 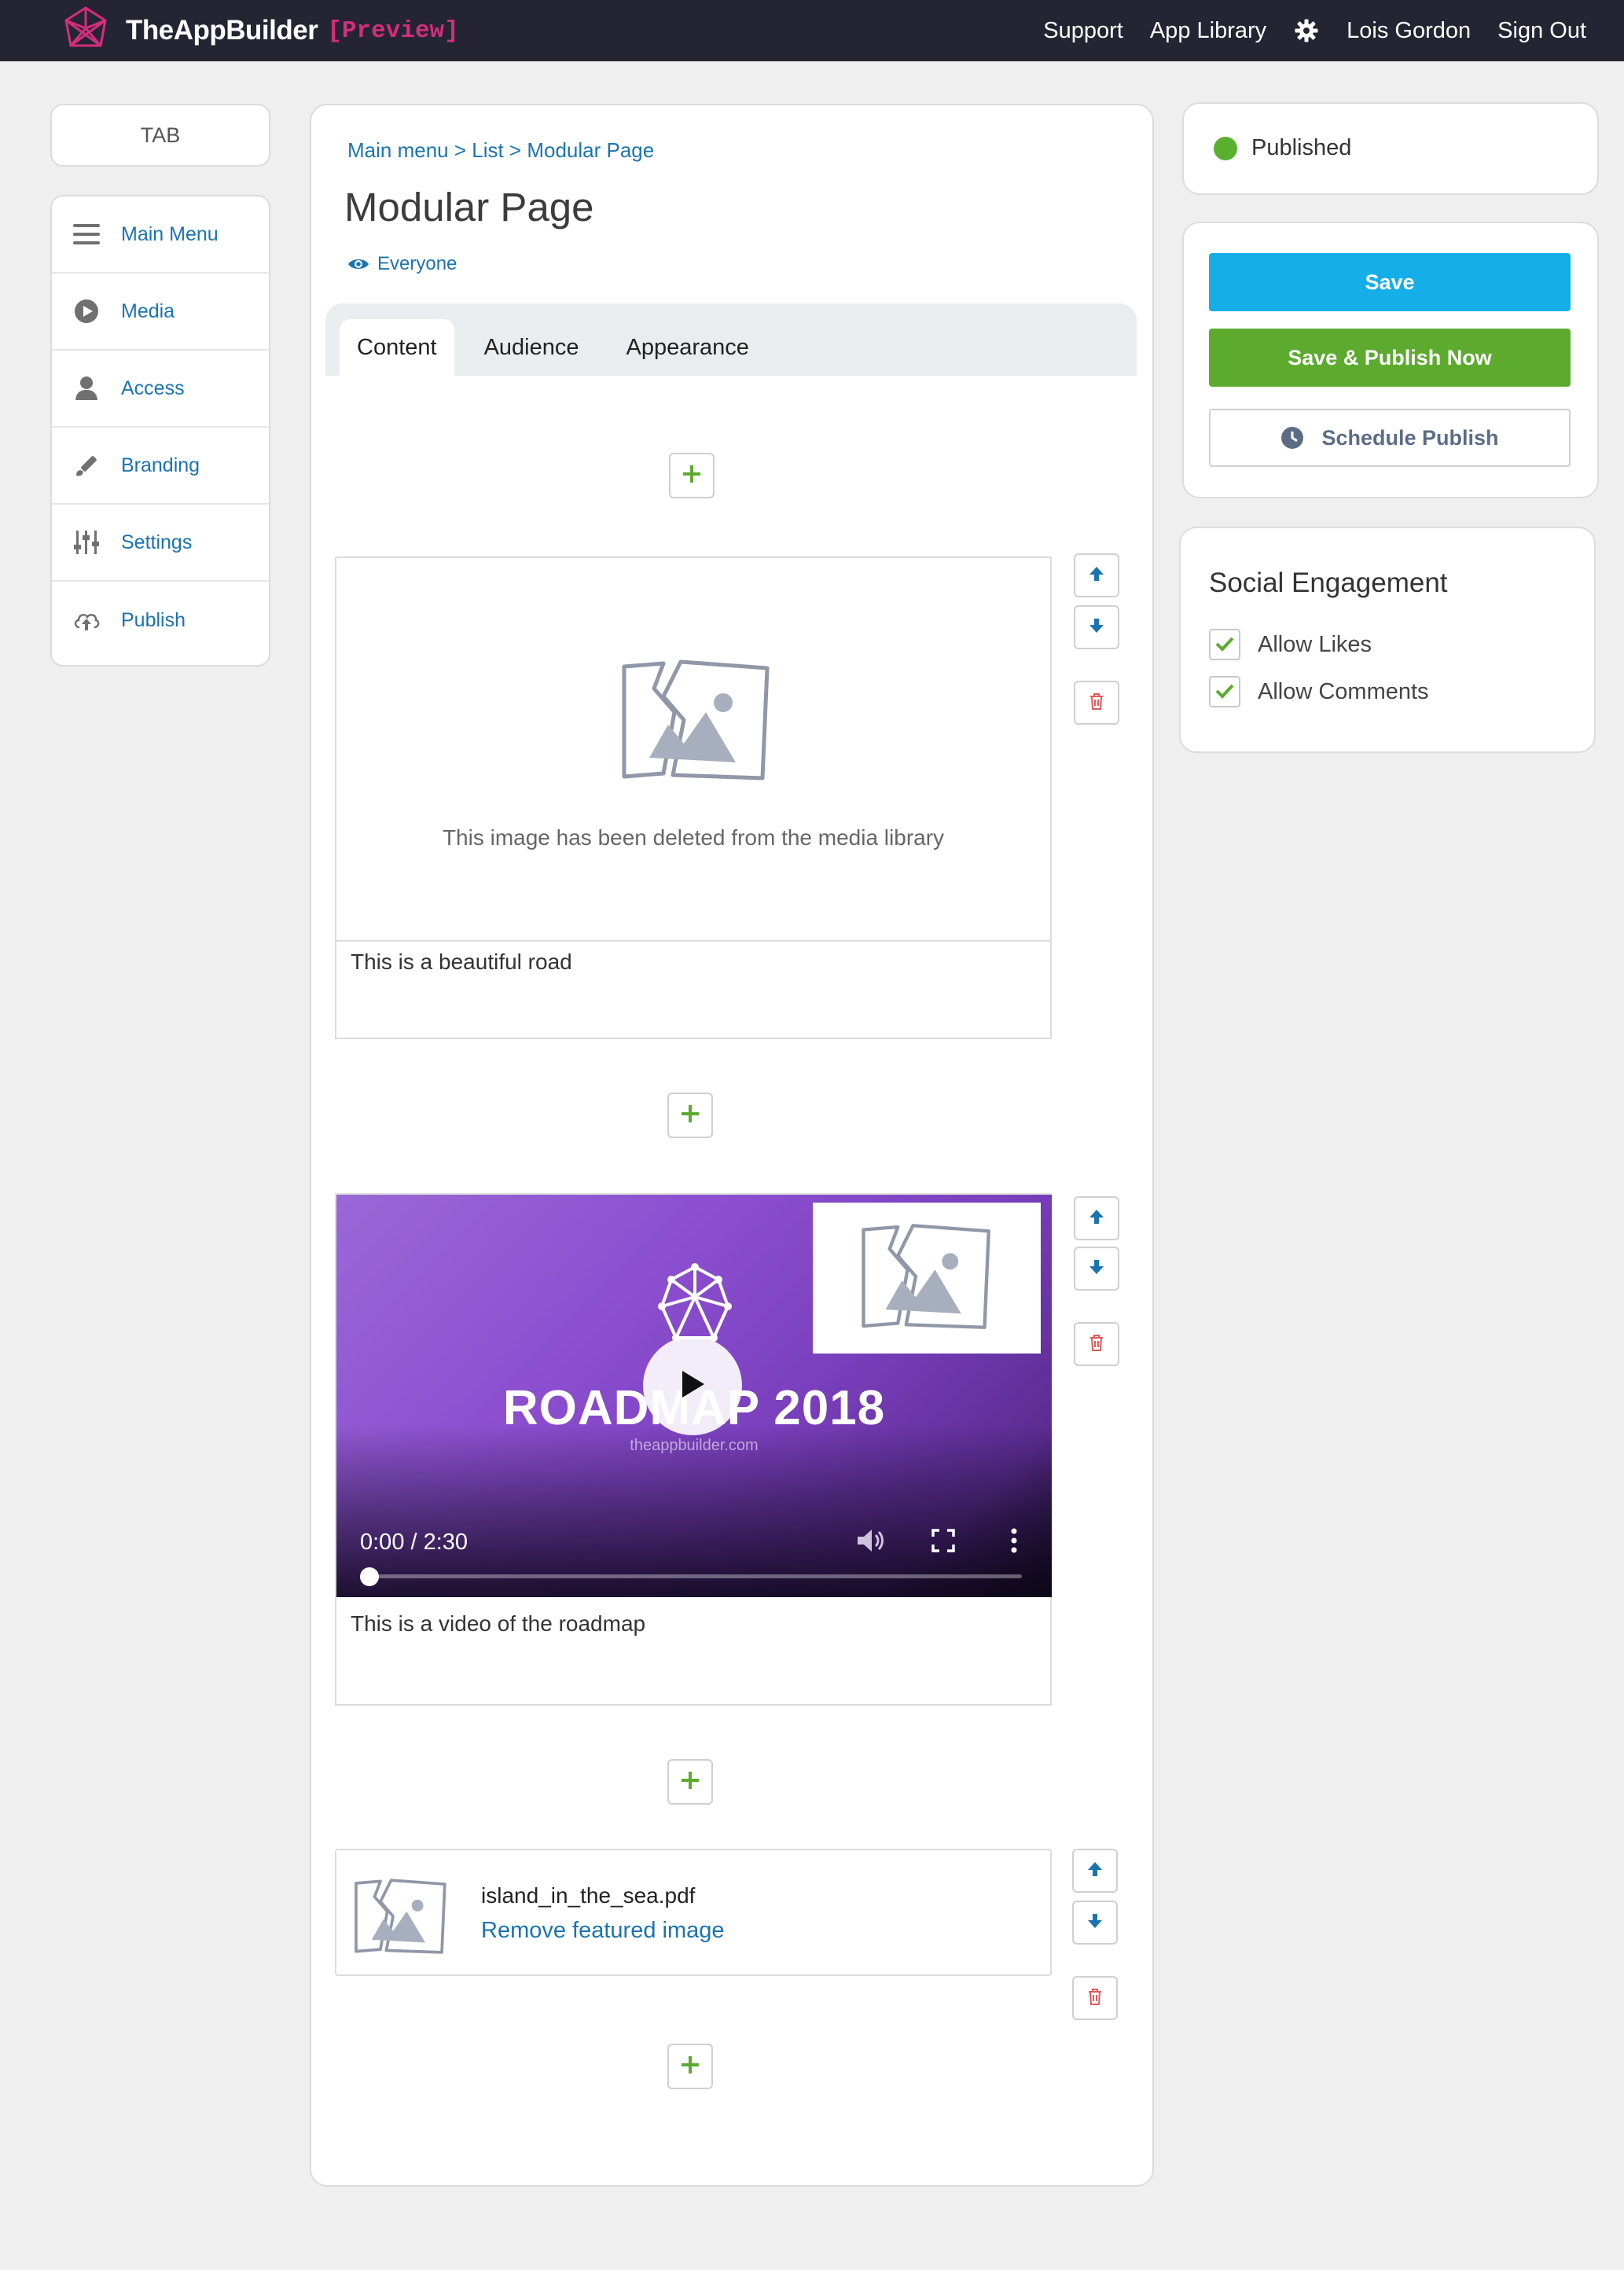 I want to click on sidebar-item-media: Media, so click(x=161, y=312).